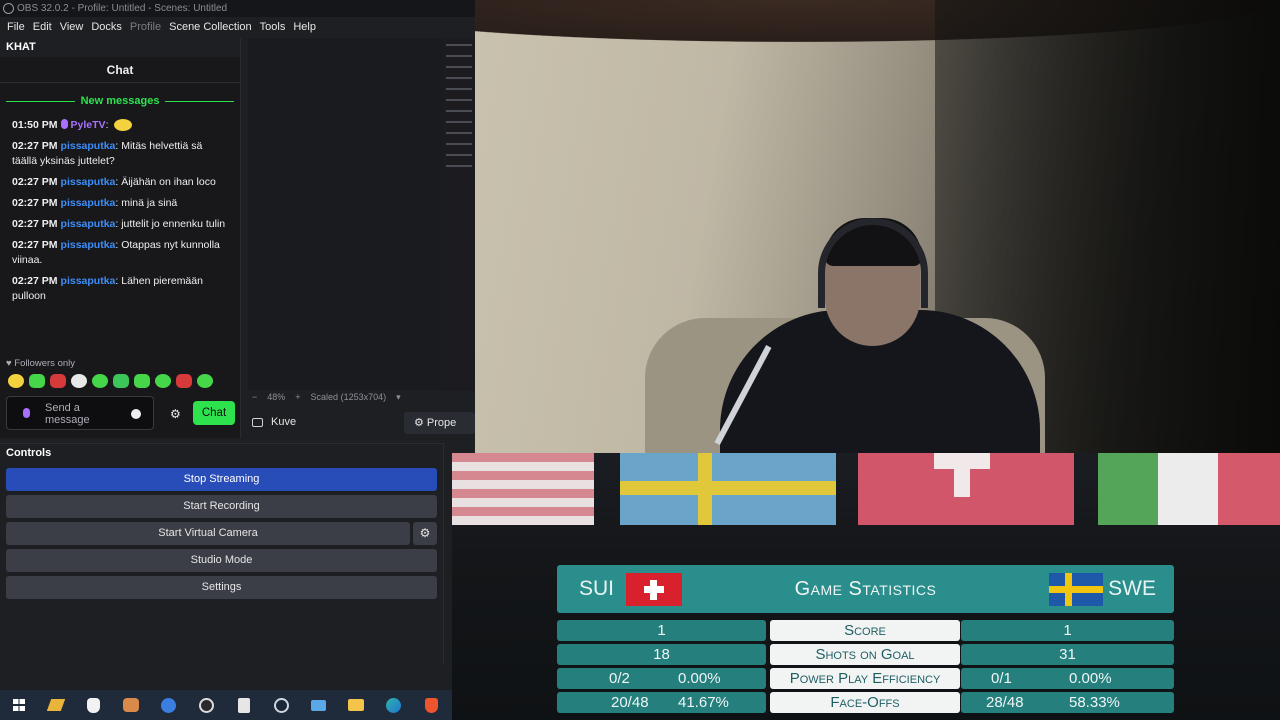  I want to click on wolf-icon, so click(94, 705).